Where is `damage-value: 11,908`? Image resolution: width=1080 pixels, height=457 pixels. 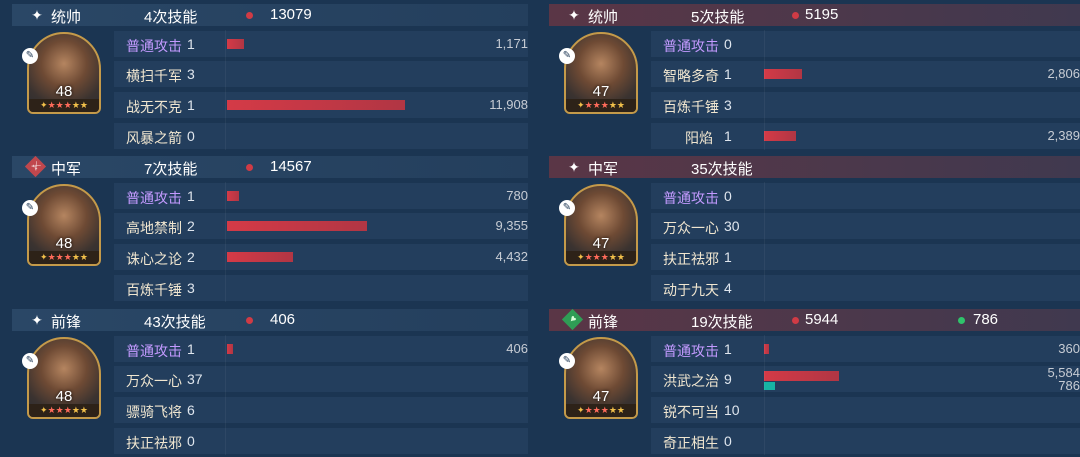
damage-value: 11,908 is located at coordinates (508, 104).